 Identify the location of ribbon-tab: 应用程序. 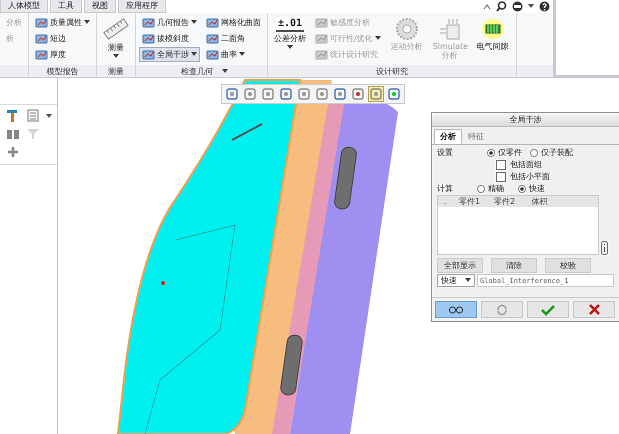
(142, 6).